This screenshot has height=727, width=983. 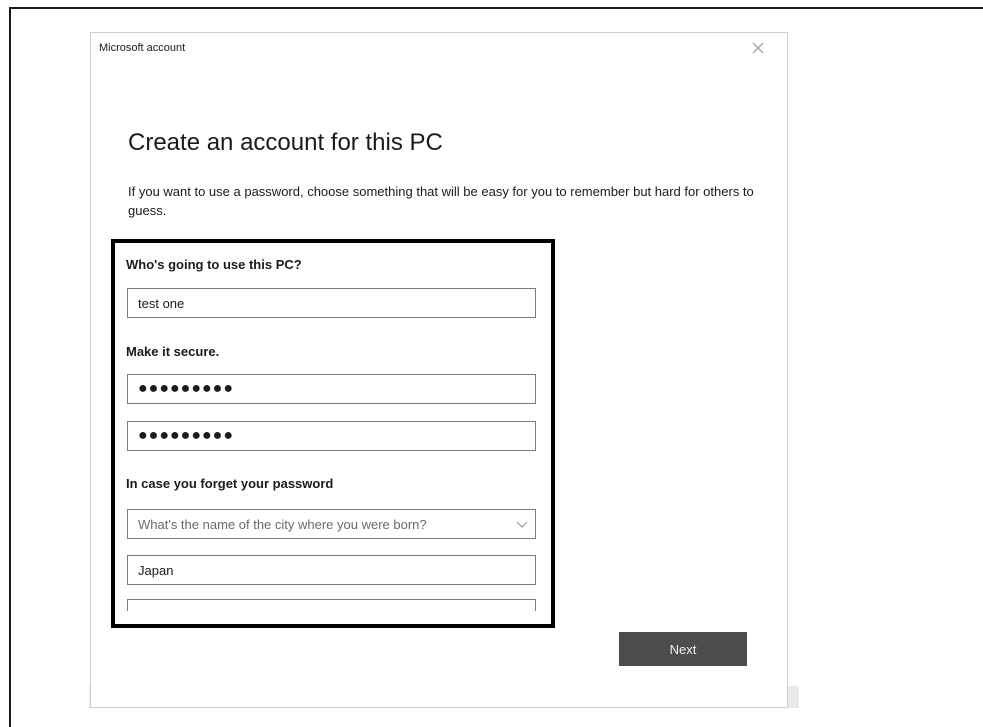 What do you see at coordinates (285, 142) in the screenshot?
I see `page-title: Create an account for this PC` at bounding box center [285, 142].